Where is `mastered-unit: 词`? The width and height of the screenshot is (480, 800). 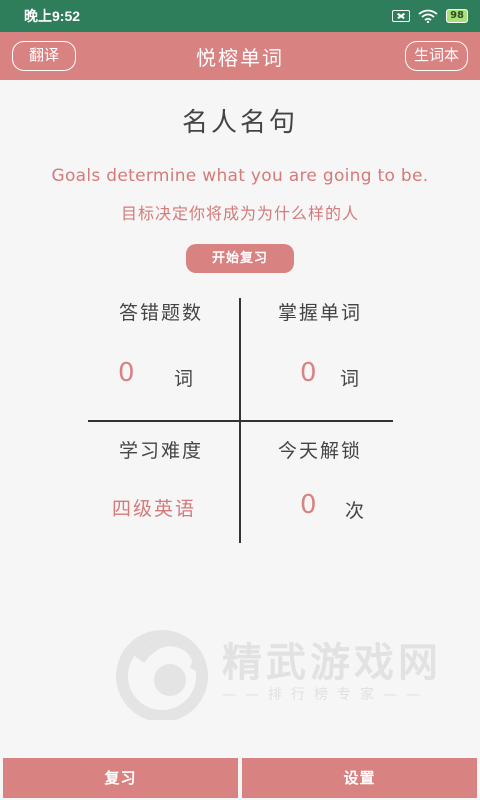 mastered-unit: 词 is located at coordinates (350, 379).